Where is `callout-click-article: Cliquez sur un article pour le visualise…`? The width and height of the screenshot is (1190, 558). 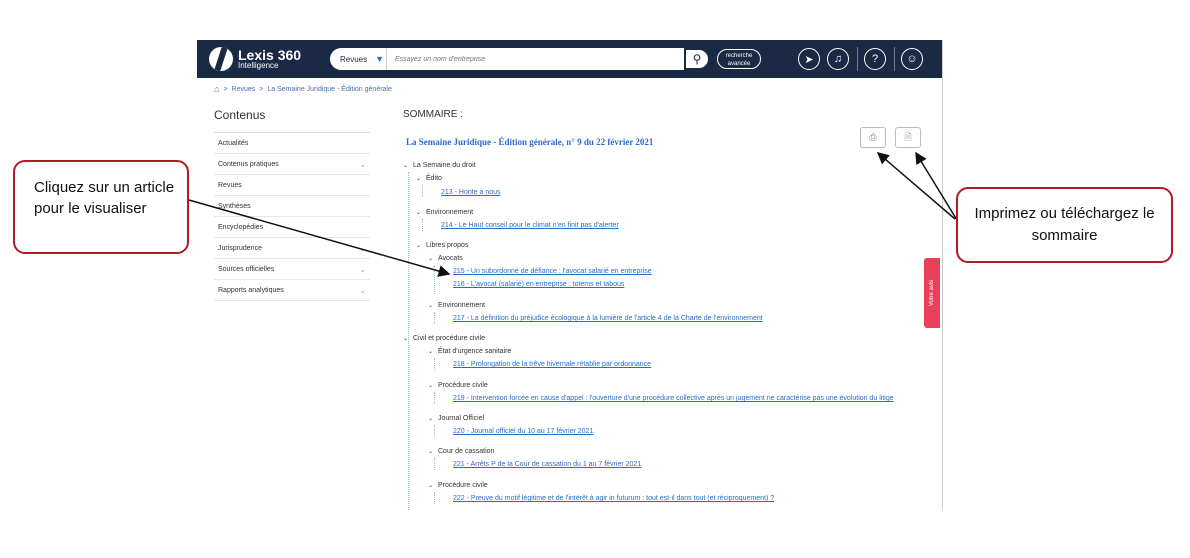
callout-click-article: Cliquez sur un article pour le visualise… is located at coordinates (101, 207).